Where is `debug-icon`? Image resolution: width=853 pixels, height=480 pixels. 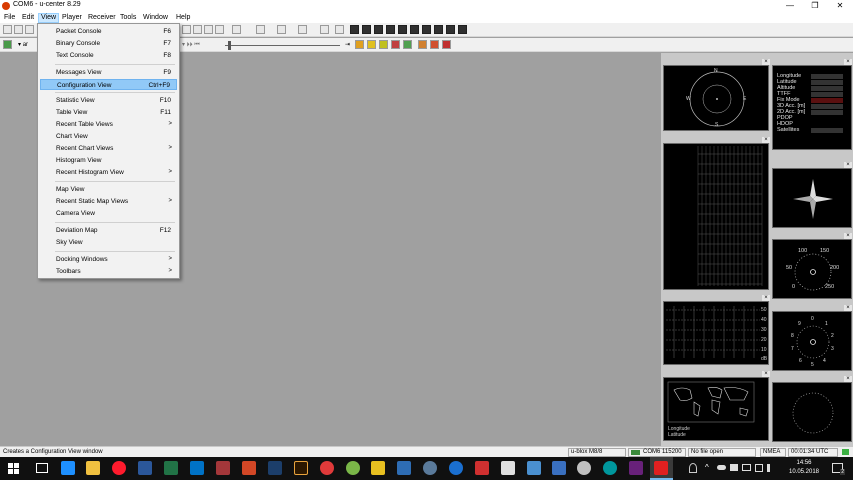 debug-icon is located at coordinates (434, 44).